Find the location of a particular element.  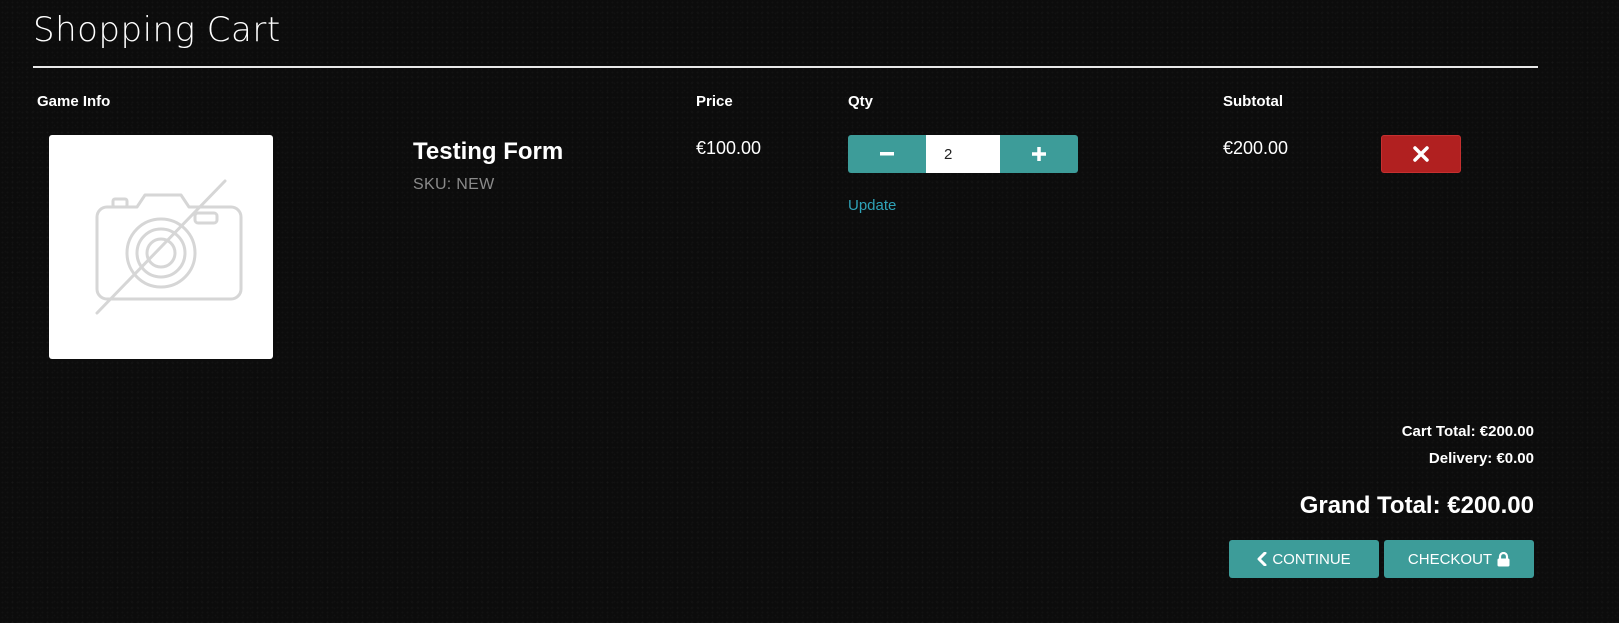

lock-icon is located at coordinates (1503, 559).